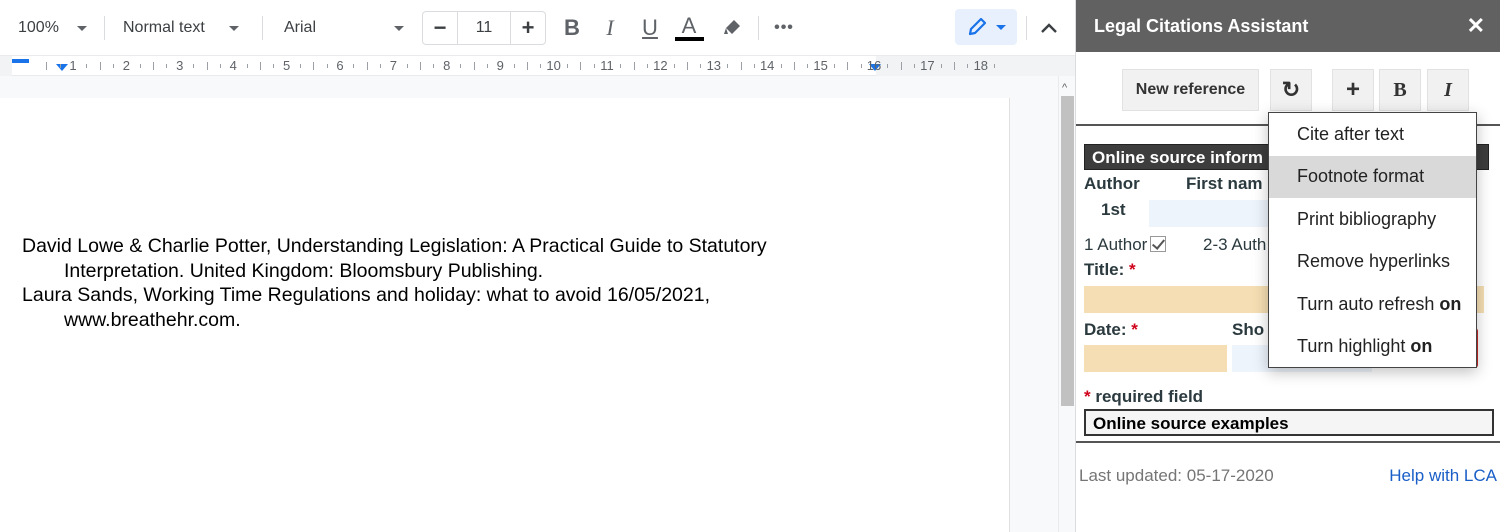  Describe the element at coordinates (610, 28) in the screenshot. I see `italic-button: I` at that location.